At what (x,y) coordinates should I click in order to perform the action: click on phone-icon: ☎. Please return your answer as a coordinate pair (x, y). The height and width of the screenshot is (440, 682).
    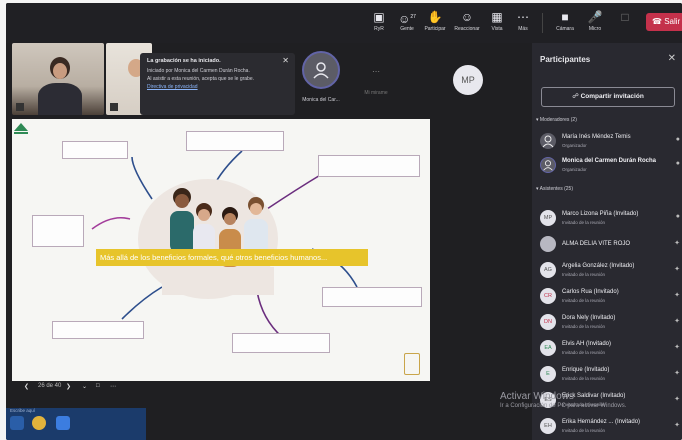
    Looking at the image, I should click on (657, 21).